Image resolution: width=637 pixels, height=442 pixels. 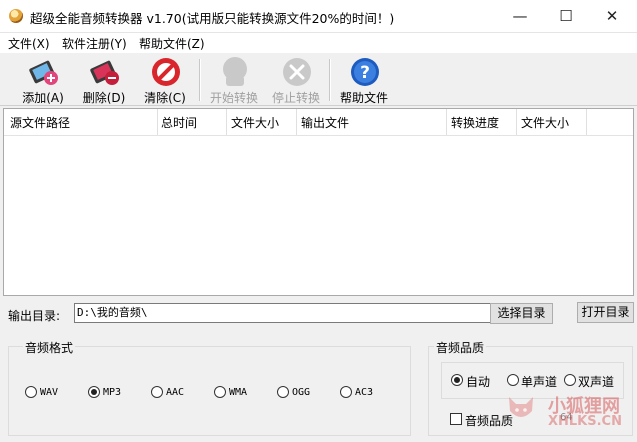 I want to click on column-total-time: 总时间, so click(x=179, y=122).